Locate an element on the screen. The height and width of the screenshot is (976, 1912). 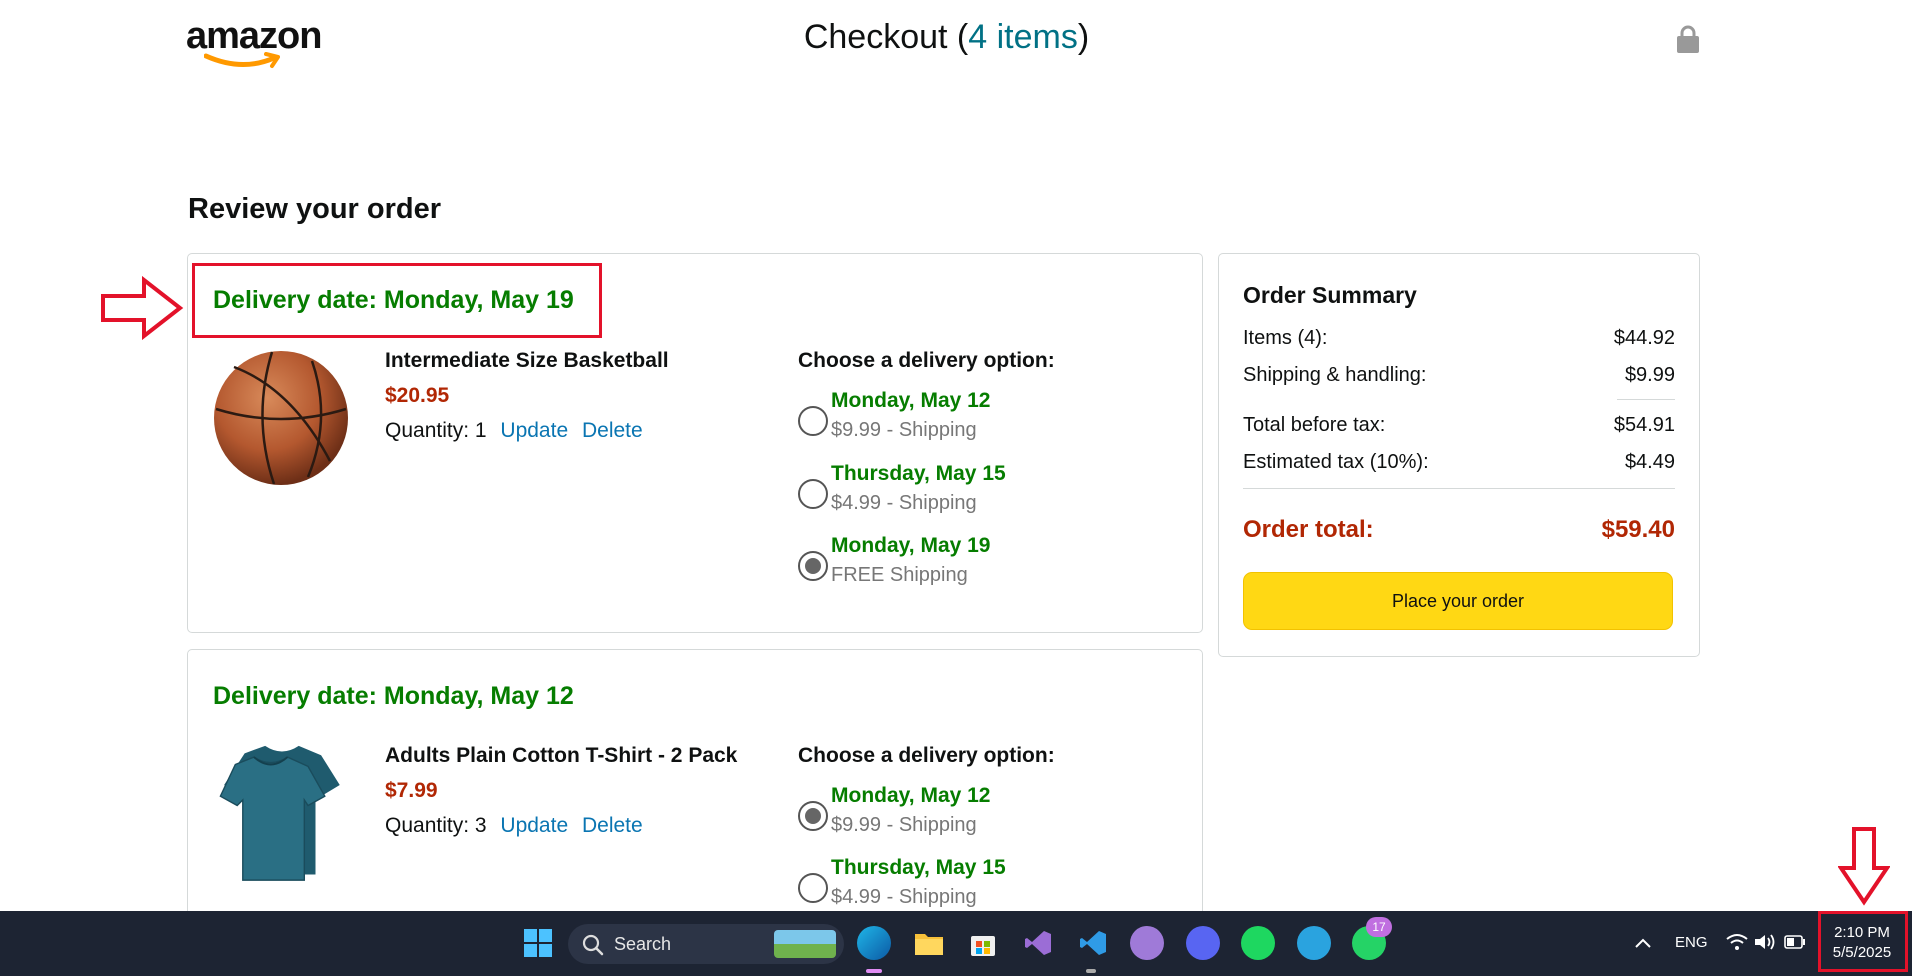
summary-value: $4.49 is located at coordinates (1649, 462).